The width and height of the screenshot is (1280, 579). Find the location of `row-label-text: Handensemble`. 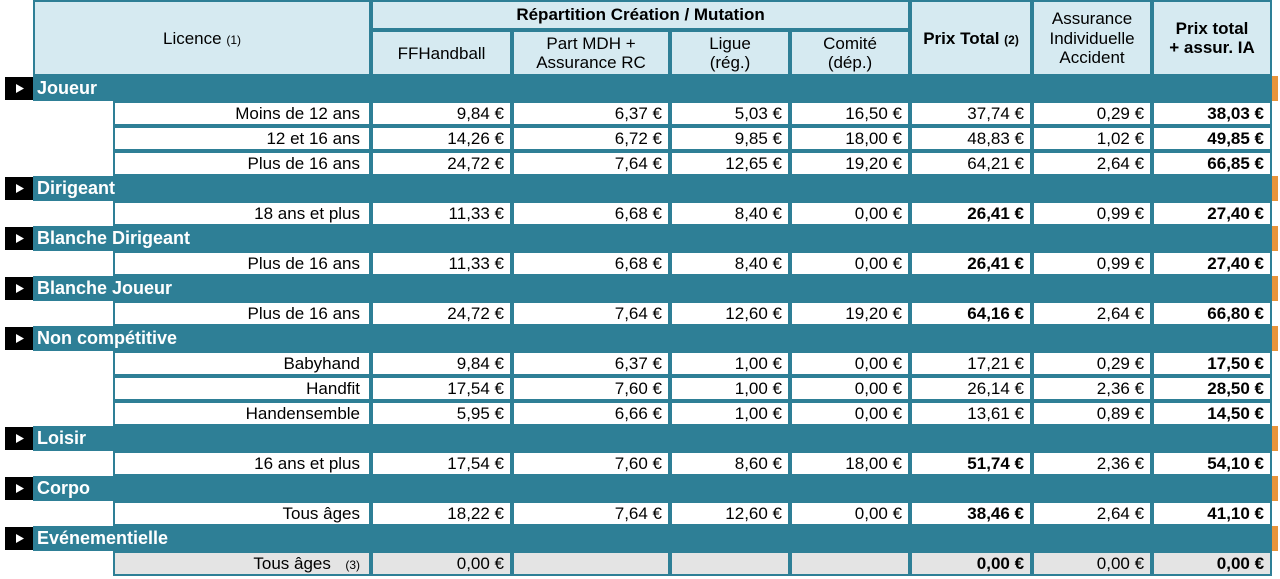

row-label-text: Handensemble is located at coordinates (303, 413).